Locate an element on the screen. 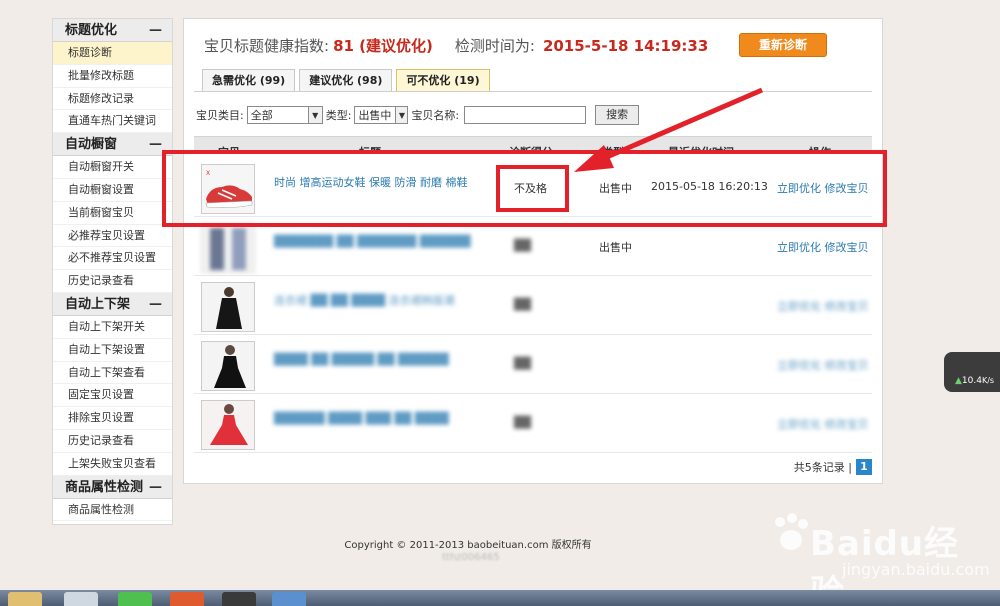 The height and width of the screenshot is (606, 1000). red-app-icon is located at coordinates (187, 599).